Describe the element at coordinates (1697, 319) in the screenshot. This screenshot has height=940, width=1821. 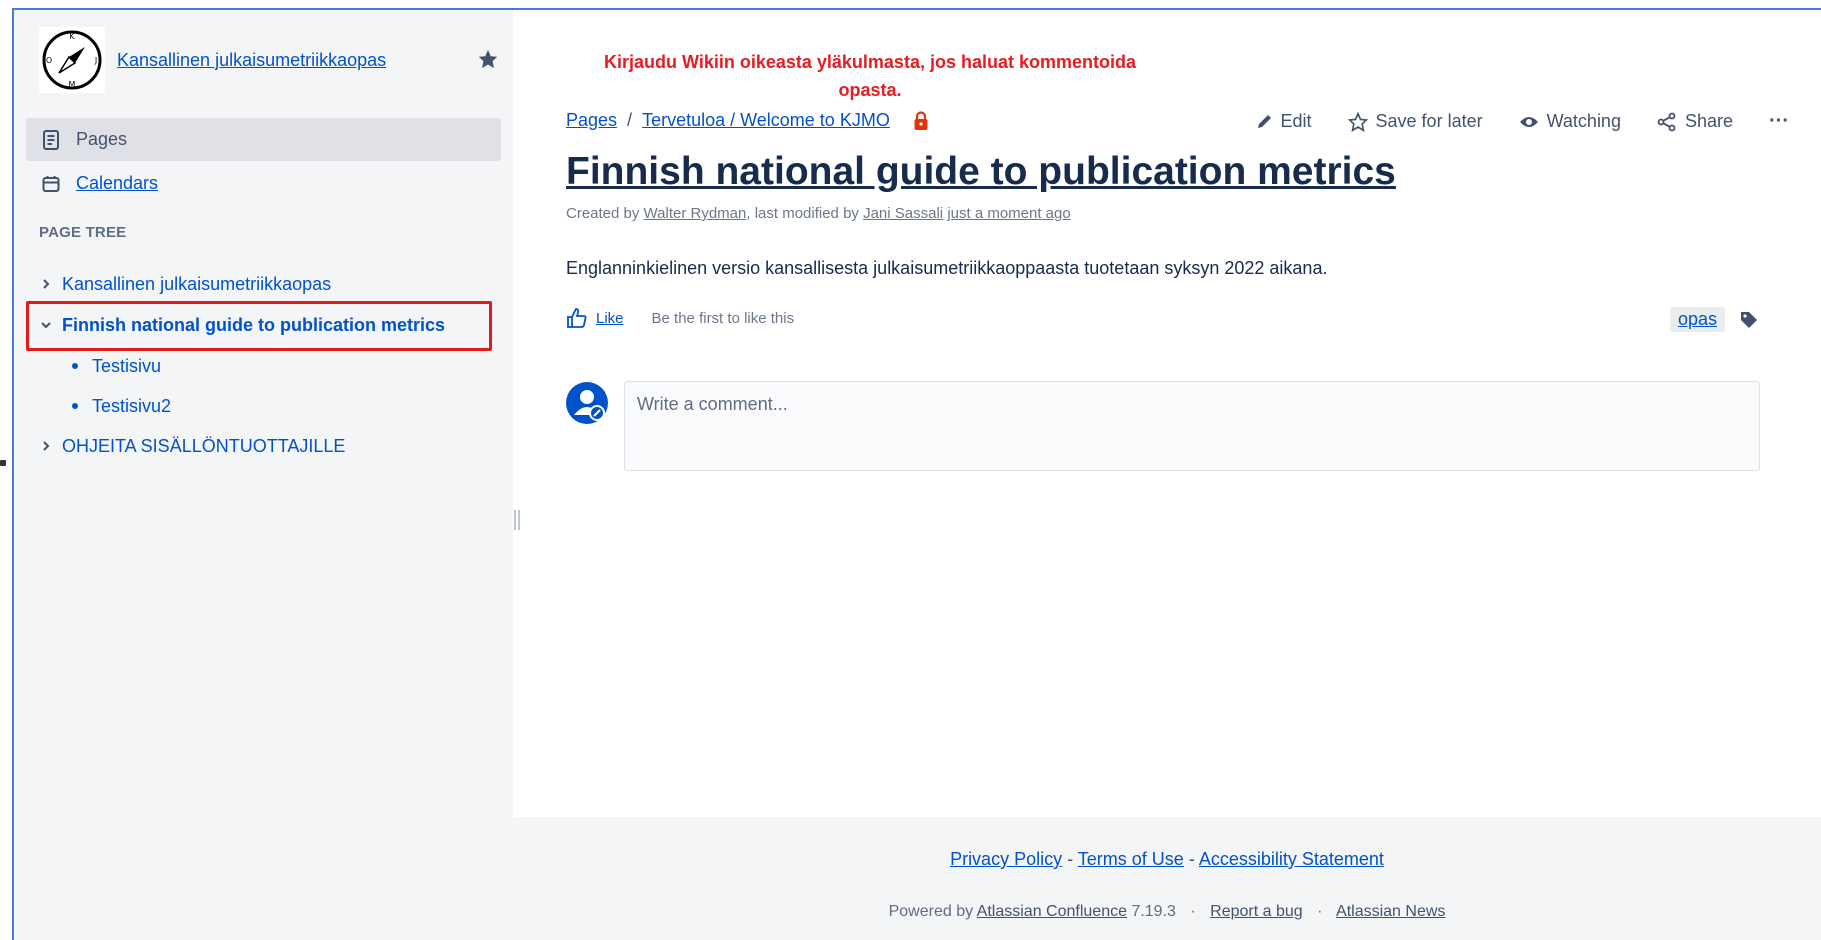
I see `label-tag-opas: opas` at that location.